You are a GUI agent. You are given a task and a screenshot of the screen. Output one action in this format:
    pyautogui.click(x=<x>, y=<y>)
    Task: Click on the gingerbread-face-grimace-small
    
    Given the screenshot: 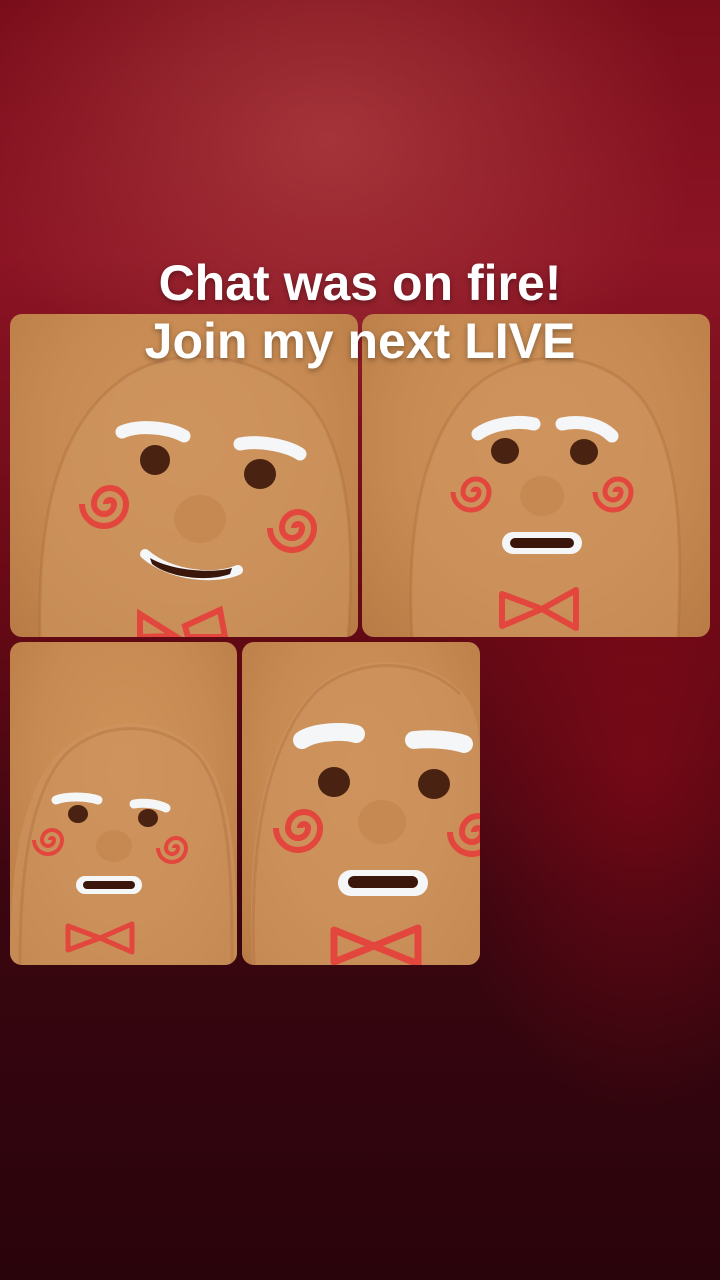 What is the action you would take?
    pyautogui.click(x=123, y=844)
    